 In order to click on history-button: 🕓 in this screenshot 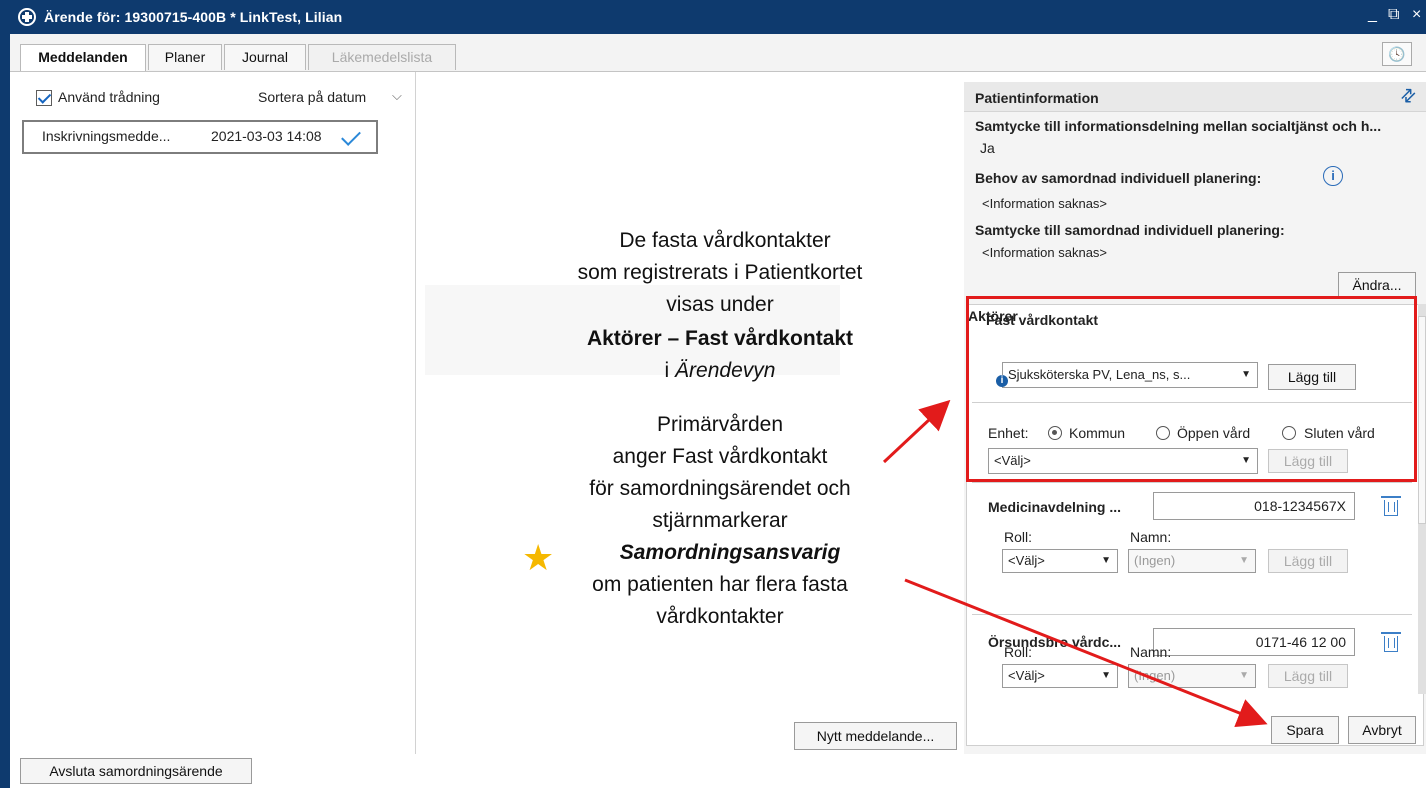, I will do `click(1397, 54)`.